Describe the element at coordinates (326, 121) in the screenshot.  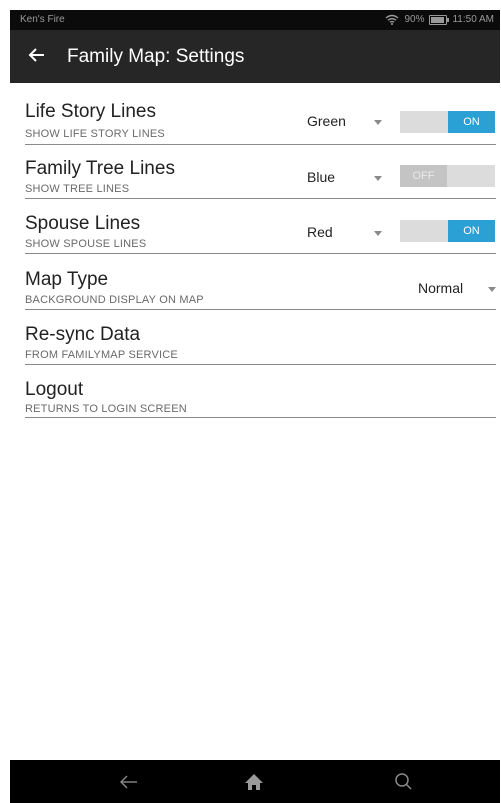
I see `dropdown-value: Green` at that location.